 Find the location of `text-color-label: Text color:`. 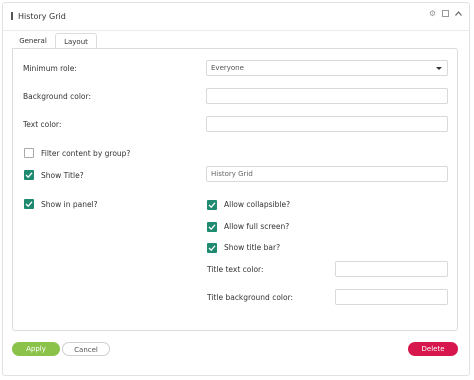

text-color-label: Text color: is located at coordinates (42, 124).